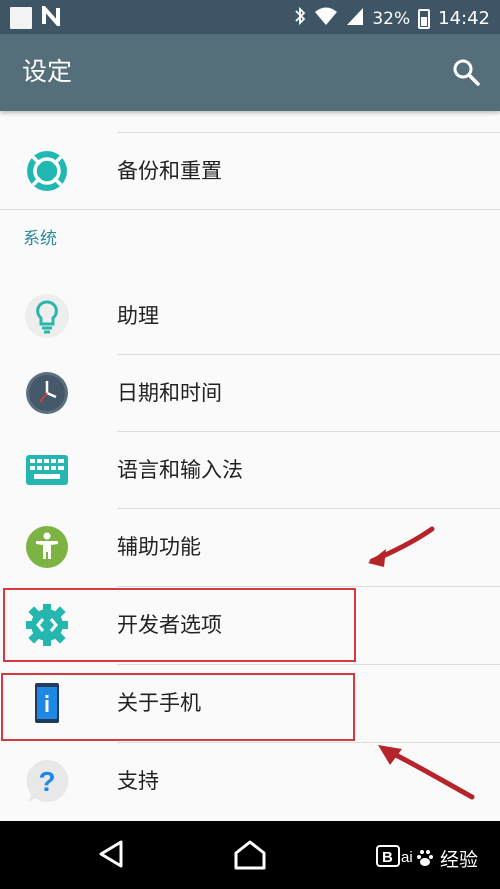 This screenshot has width=500, height=889. I want to click on backup-reset-icon, so click(47, 171).